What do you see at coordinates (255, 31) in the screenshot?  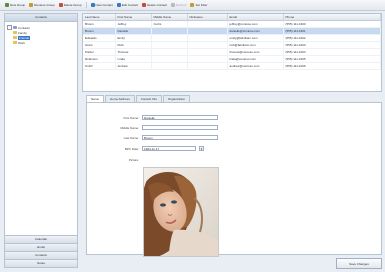 I see `table-cell: danielle@contoso.com` at bounding box center [255, 31].